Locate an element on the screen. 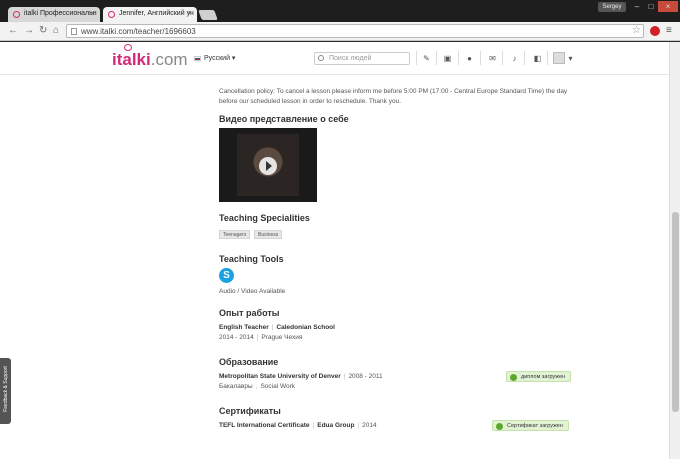 The image size is (680, 459). search-people-input: Поиск людей is located at coordinates (362, 58).